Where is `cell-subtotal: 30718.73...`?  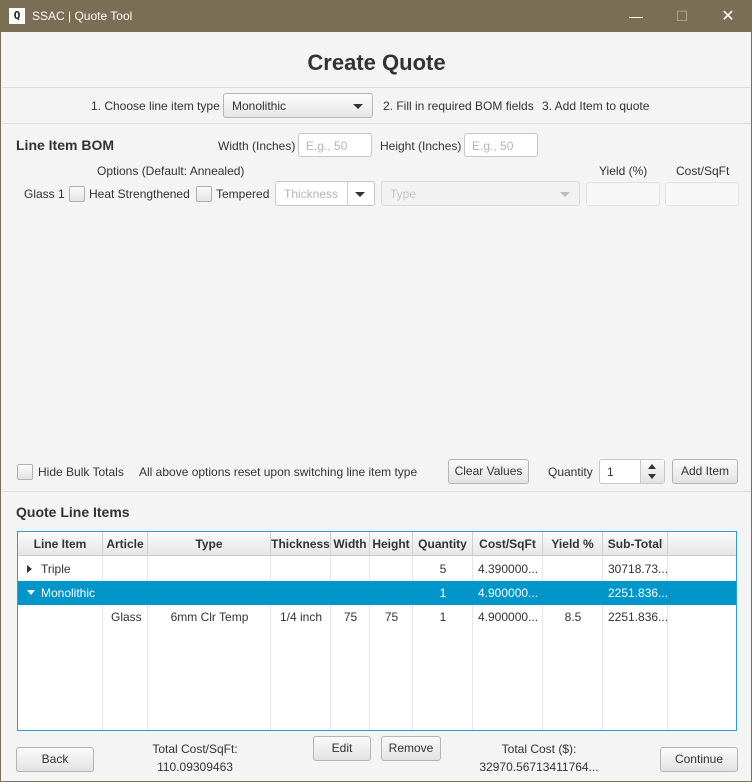
cell-subtotal: 30718.73... is located at coordinates (638, 569).